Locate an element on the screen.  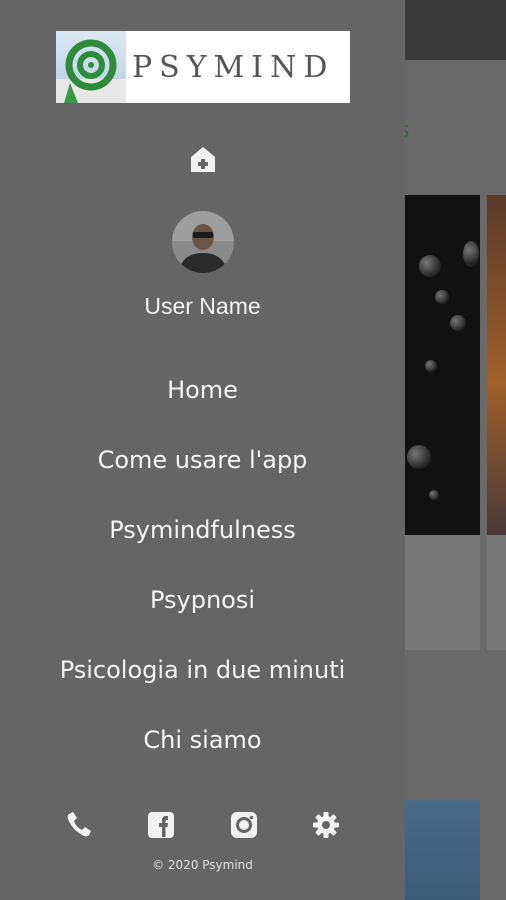
menu-item-chi-siamo: Chi siamo is located at coordinates (202, 740).